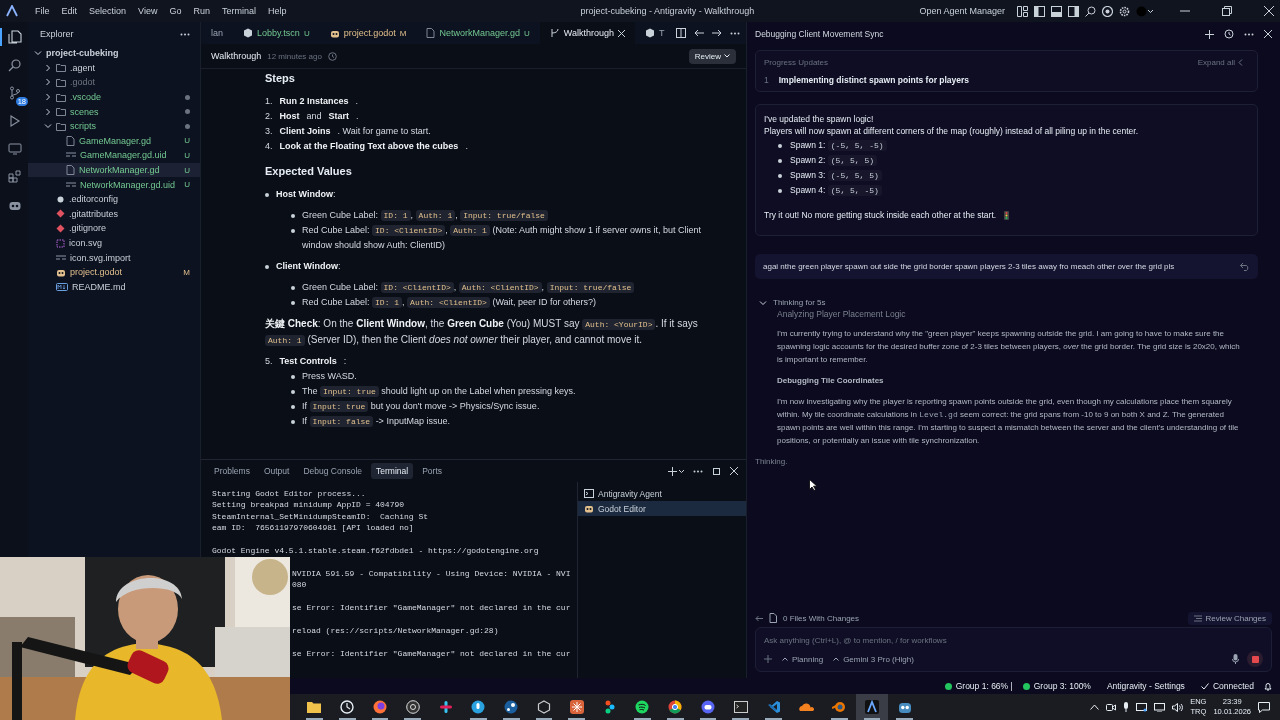 The height and width of the screenshot is (720, 1280). What do you see at coordinates (842, 314) in the screenshot?
I see `thought-heading: Analyzing Player Placement Logic` at bounding box center [842, 314].